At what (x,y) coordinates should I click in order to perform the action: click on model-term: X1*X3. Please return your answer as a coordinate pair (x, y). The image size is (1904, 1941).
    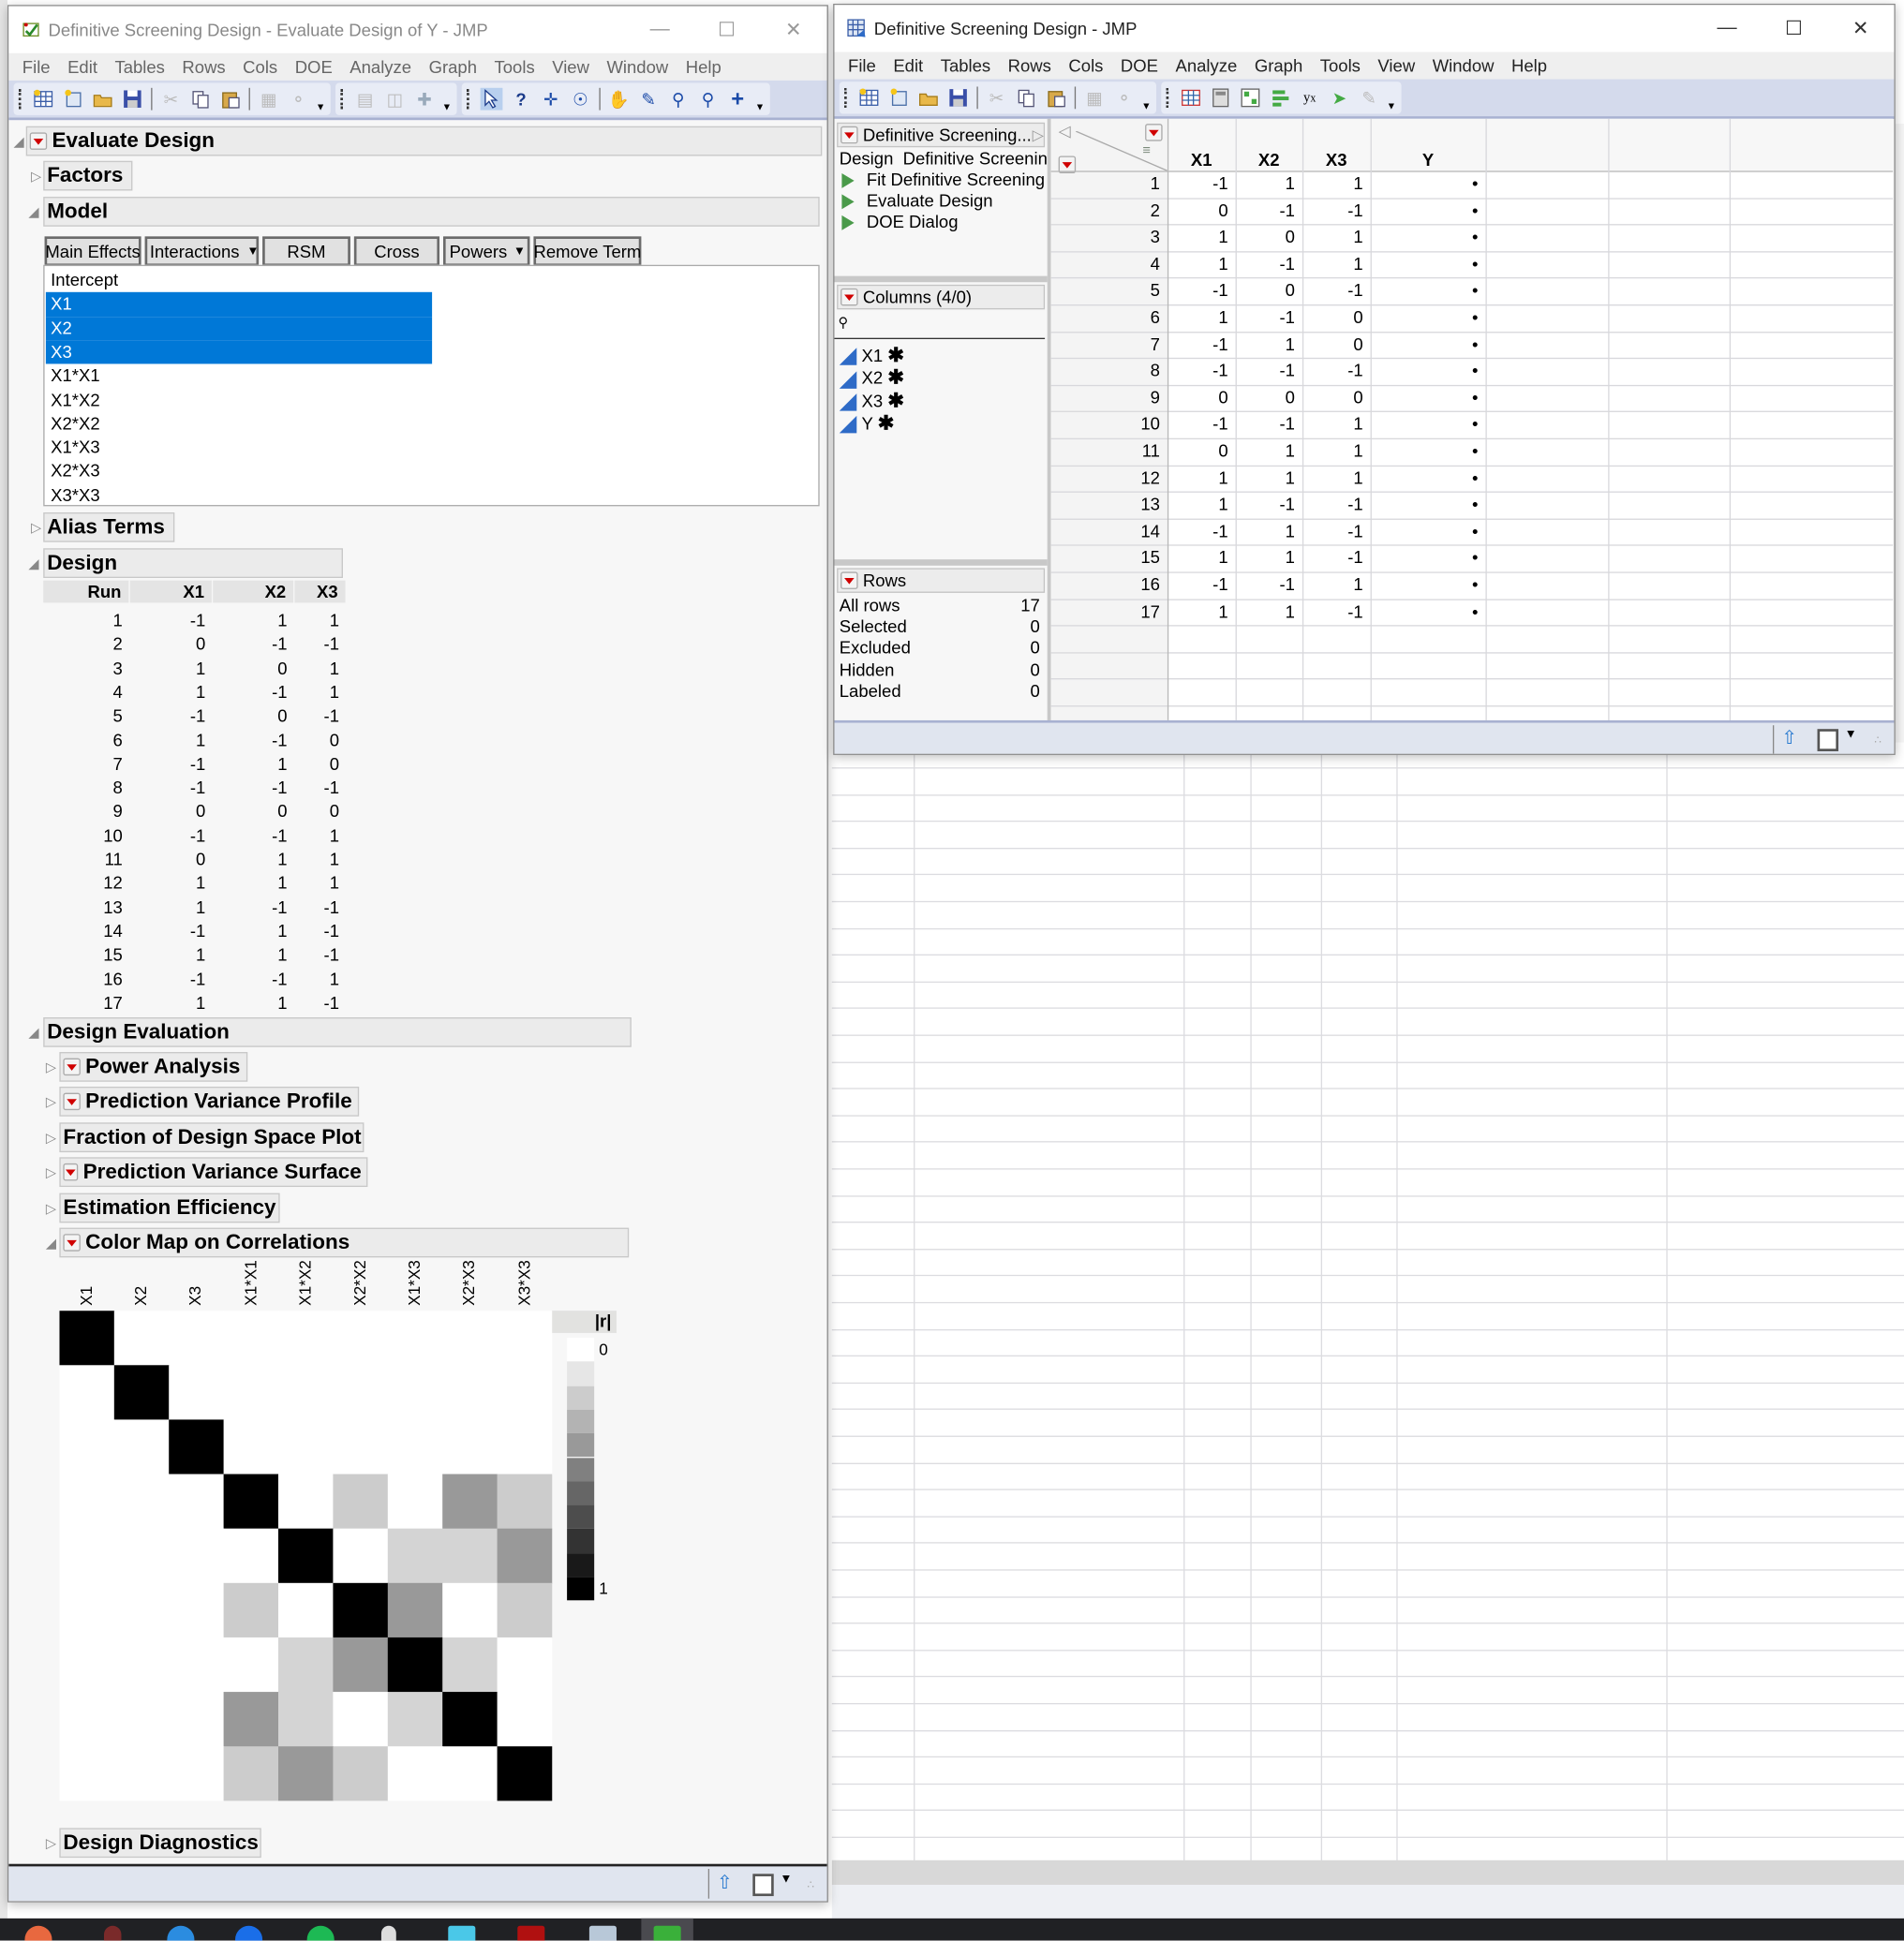
    Looking at the image, I should click on (72, 447).